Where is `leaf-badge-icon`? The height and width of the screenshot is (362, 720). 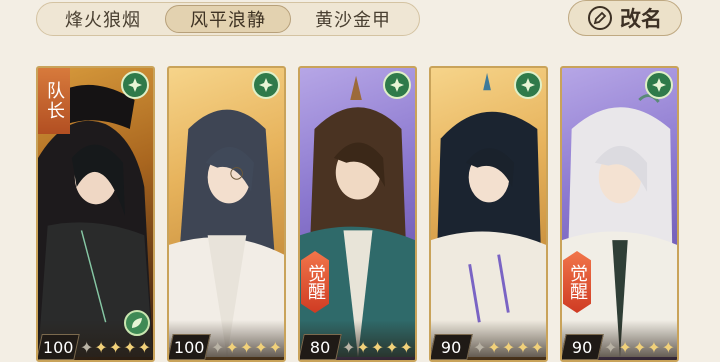
leaf-badge-icon is located at coordinates (137, 323).